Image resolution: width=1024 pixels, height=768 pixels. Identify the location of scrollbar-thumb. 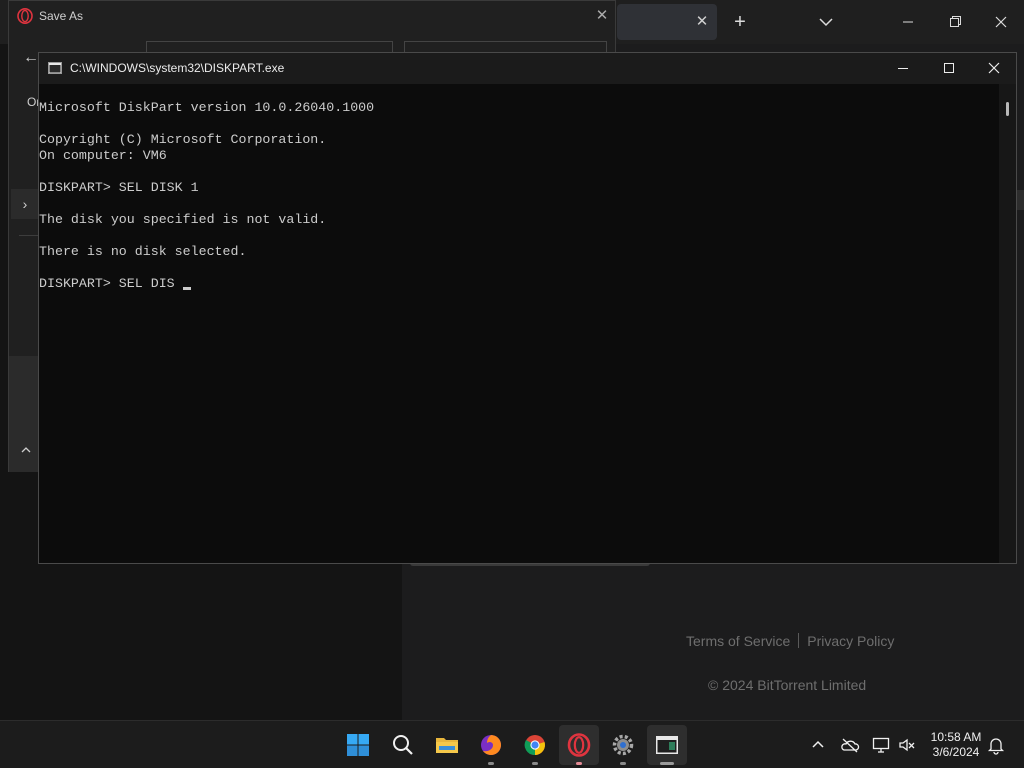
(1007, 109).